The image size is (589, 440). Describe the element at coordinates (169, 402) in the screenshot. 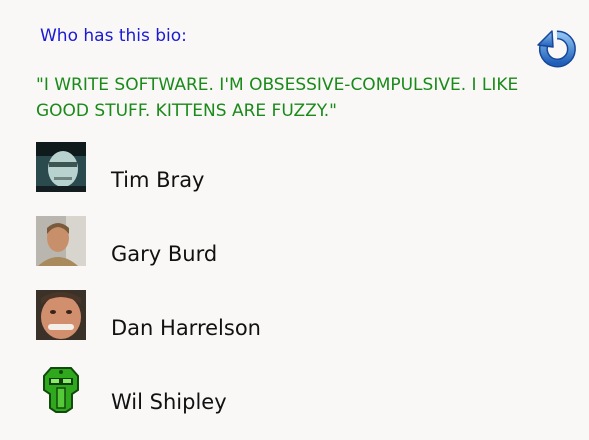

I see `choice-name: Wil Shipley` at that location.